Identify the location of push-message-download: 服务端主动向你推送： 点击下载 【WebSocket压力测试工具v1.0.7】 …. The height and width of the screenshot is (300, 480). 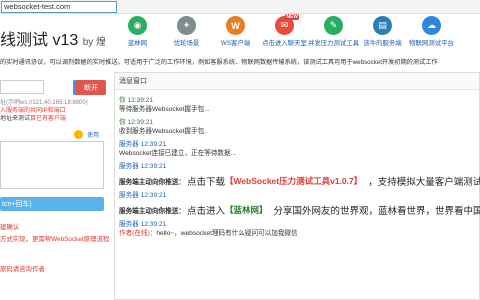
(299, 181).